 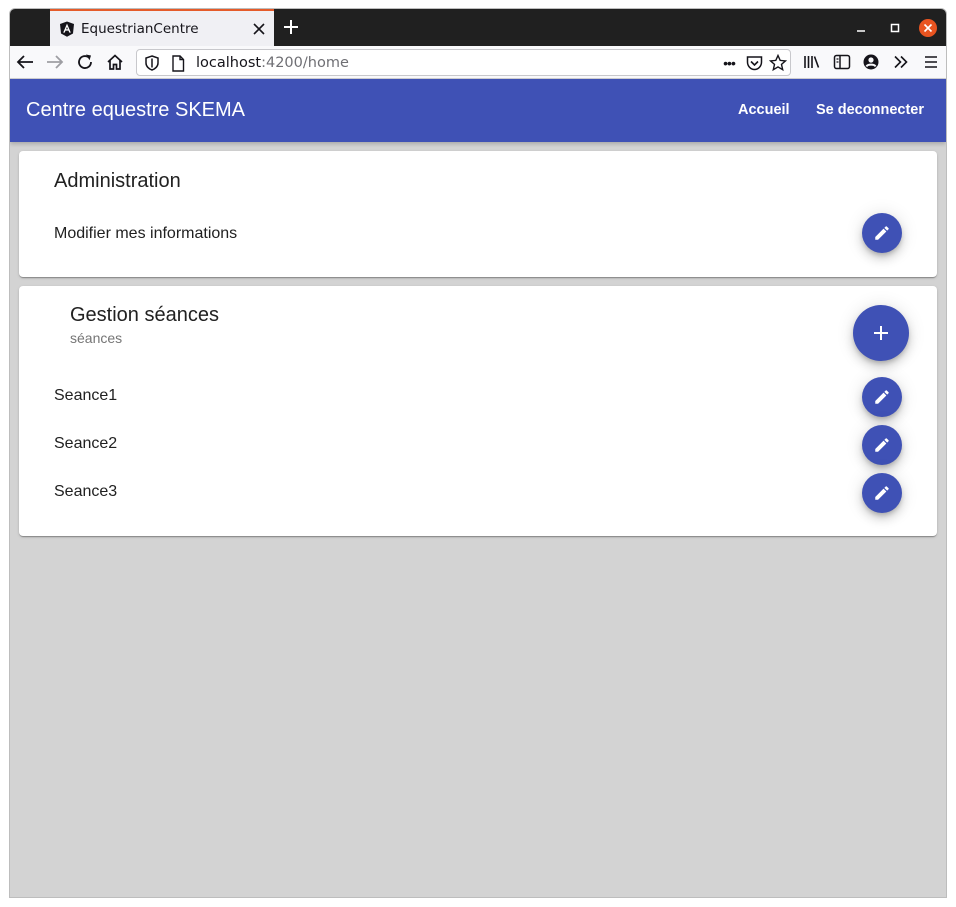 What do you see at coordinates (478, 27) in the screenshot?
I see `tab-strip: EquestrianCentre` at bounding box center [478, 27].